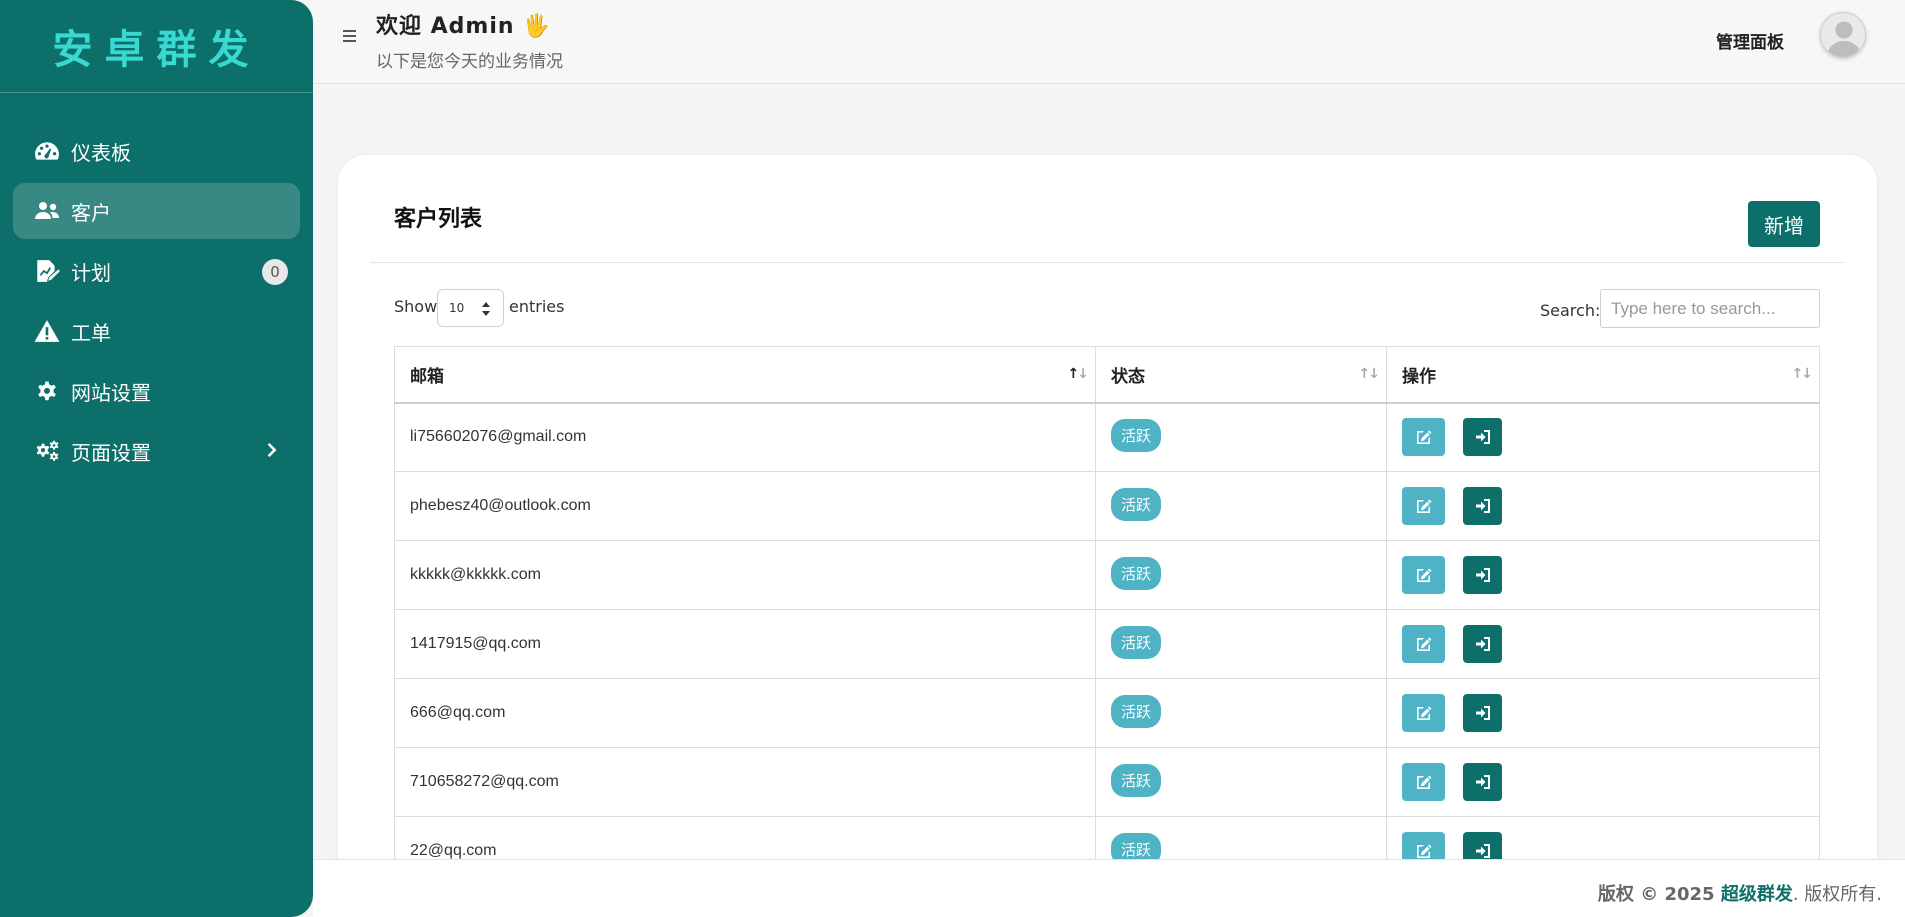 The image size is (1905, 917). I want to click on email-cell: 710658272@qq.com, so click(745, 782).